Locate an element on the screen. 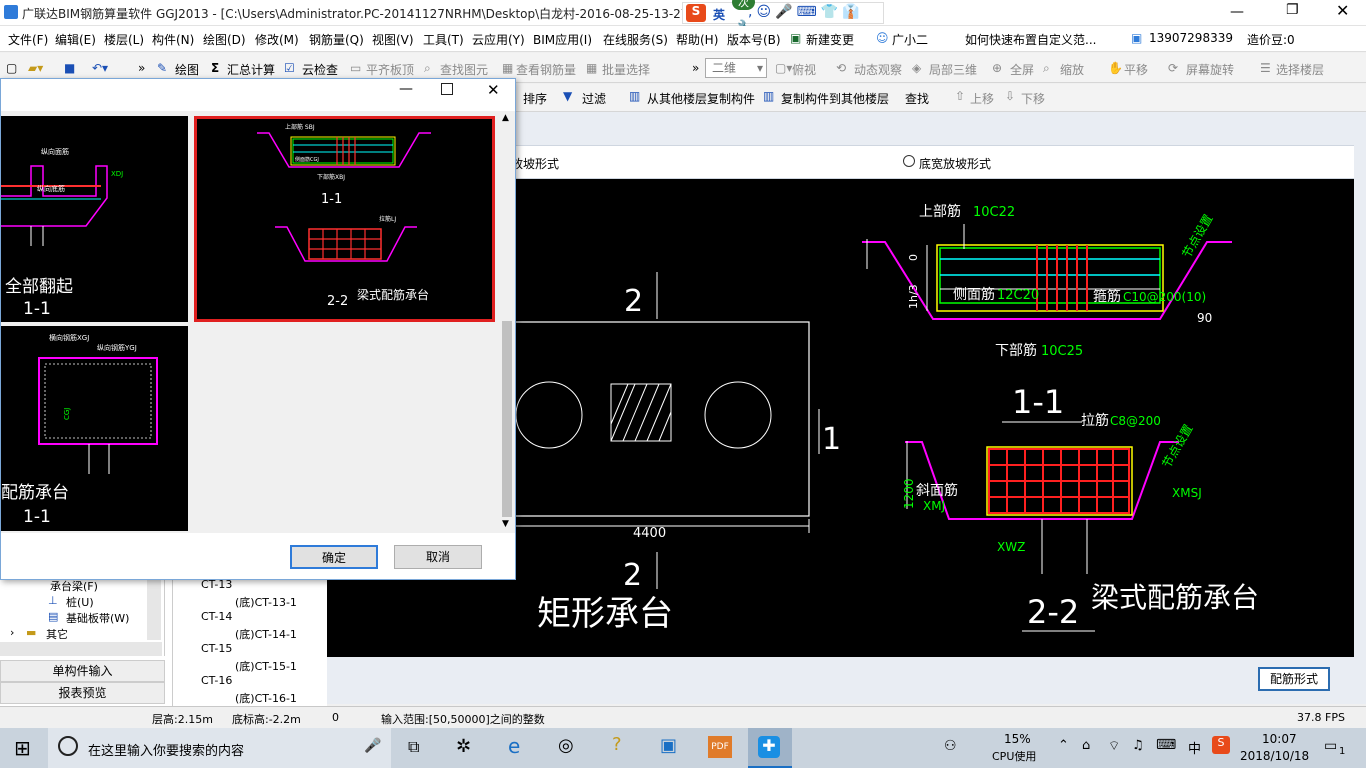 The image size is (1366, 768). list-item: (底)CT-13-1 is located at coordinates (266, 602).